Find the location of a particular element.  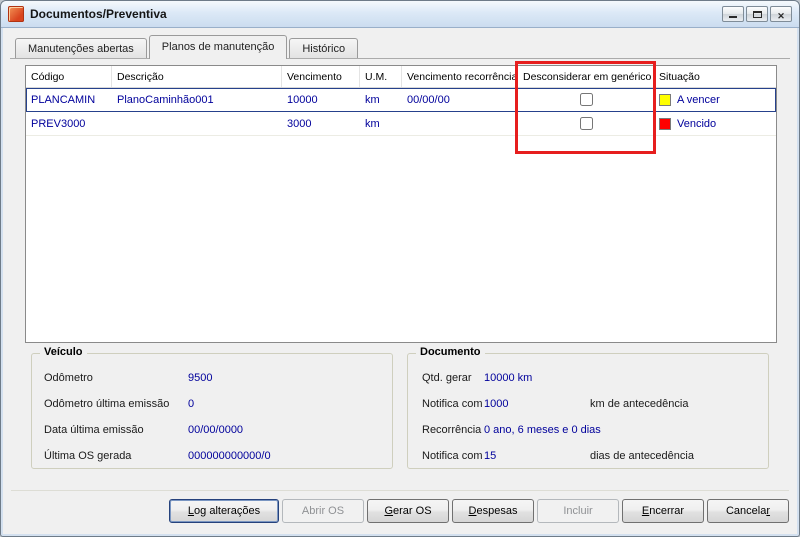

tab-planos-de-manutencao: Planos de manutenção is located at coordinates (218, 47).